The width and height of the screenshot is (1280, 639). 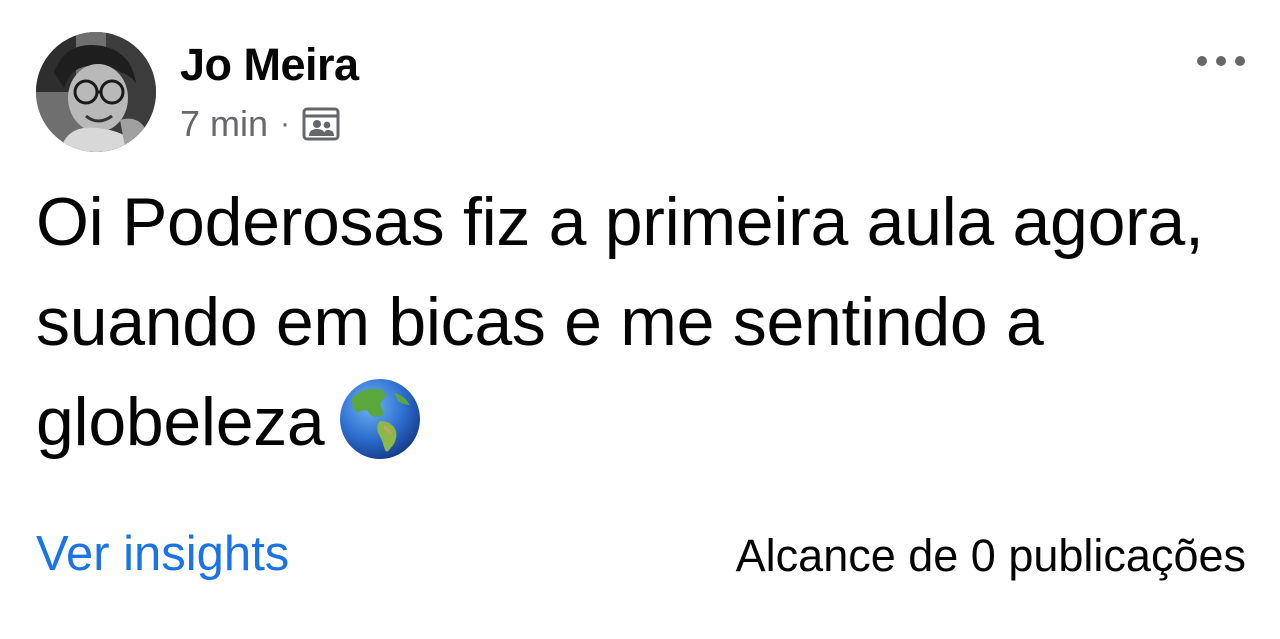 What do you see at coordinates (990, 555) in the screenshot?
I see `post-reach-text: Alcance de 0 publicações` at bounding box center [990, 555].